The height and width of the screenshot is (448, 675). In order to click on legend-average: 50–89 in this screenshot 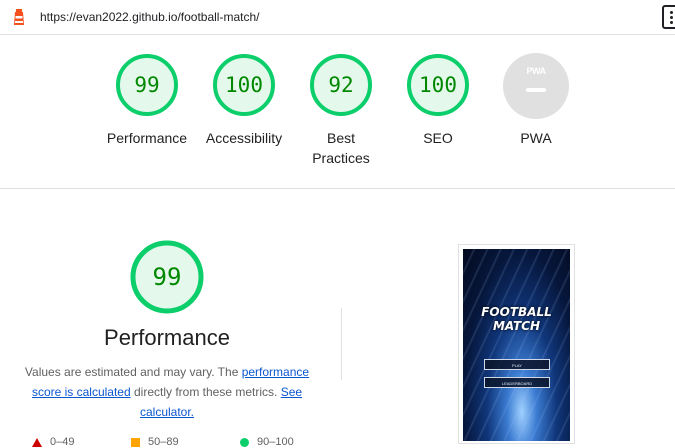, I will do `click(155, 442)`.